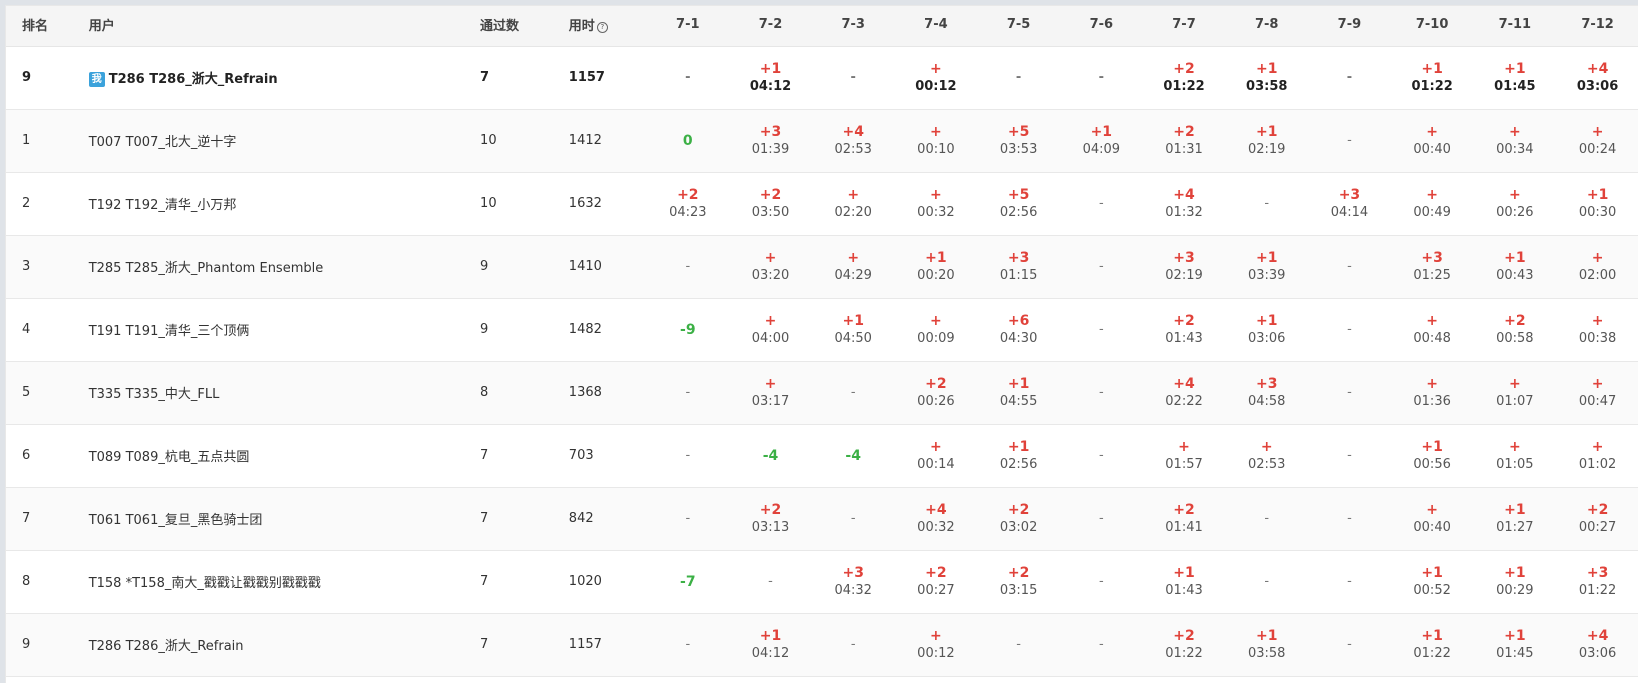 This screenshot has height=683, width=1638. Describe the element at coordinates (1184, 645) in the screenshot. I see `problem-cell-7-7: +2 01:22` at that location.